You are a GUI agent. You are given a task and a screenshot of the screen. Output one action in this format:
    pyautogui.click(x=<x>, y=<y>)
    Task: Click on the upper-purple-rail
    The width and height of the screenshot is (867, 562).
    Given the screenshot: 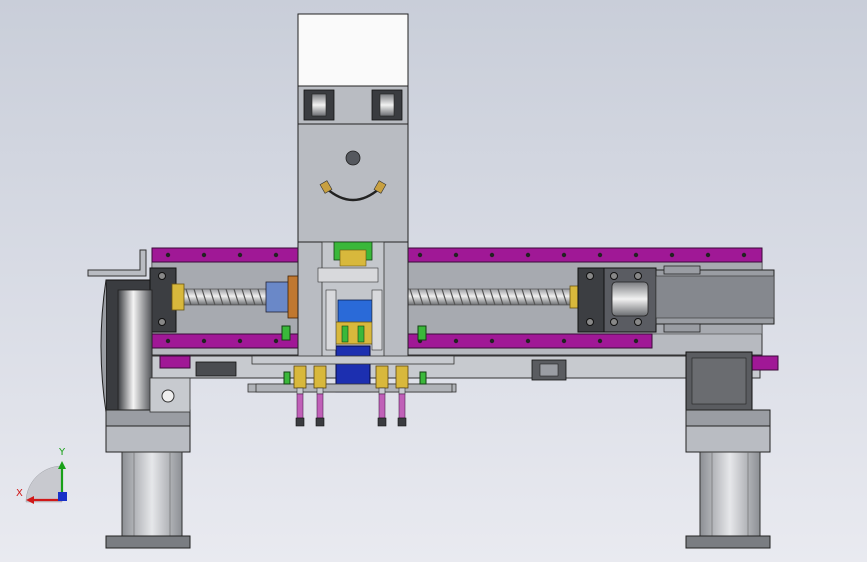 What is the action you would take?
    pyautogui.click(x=457, y=255)
    